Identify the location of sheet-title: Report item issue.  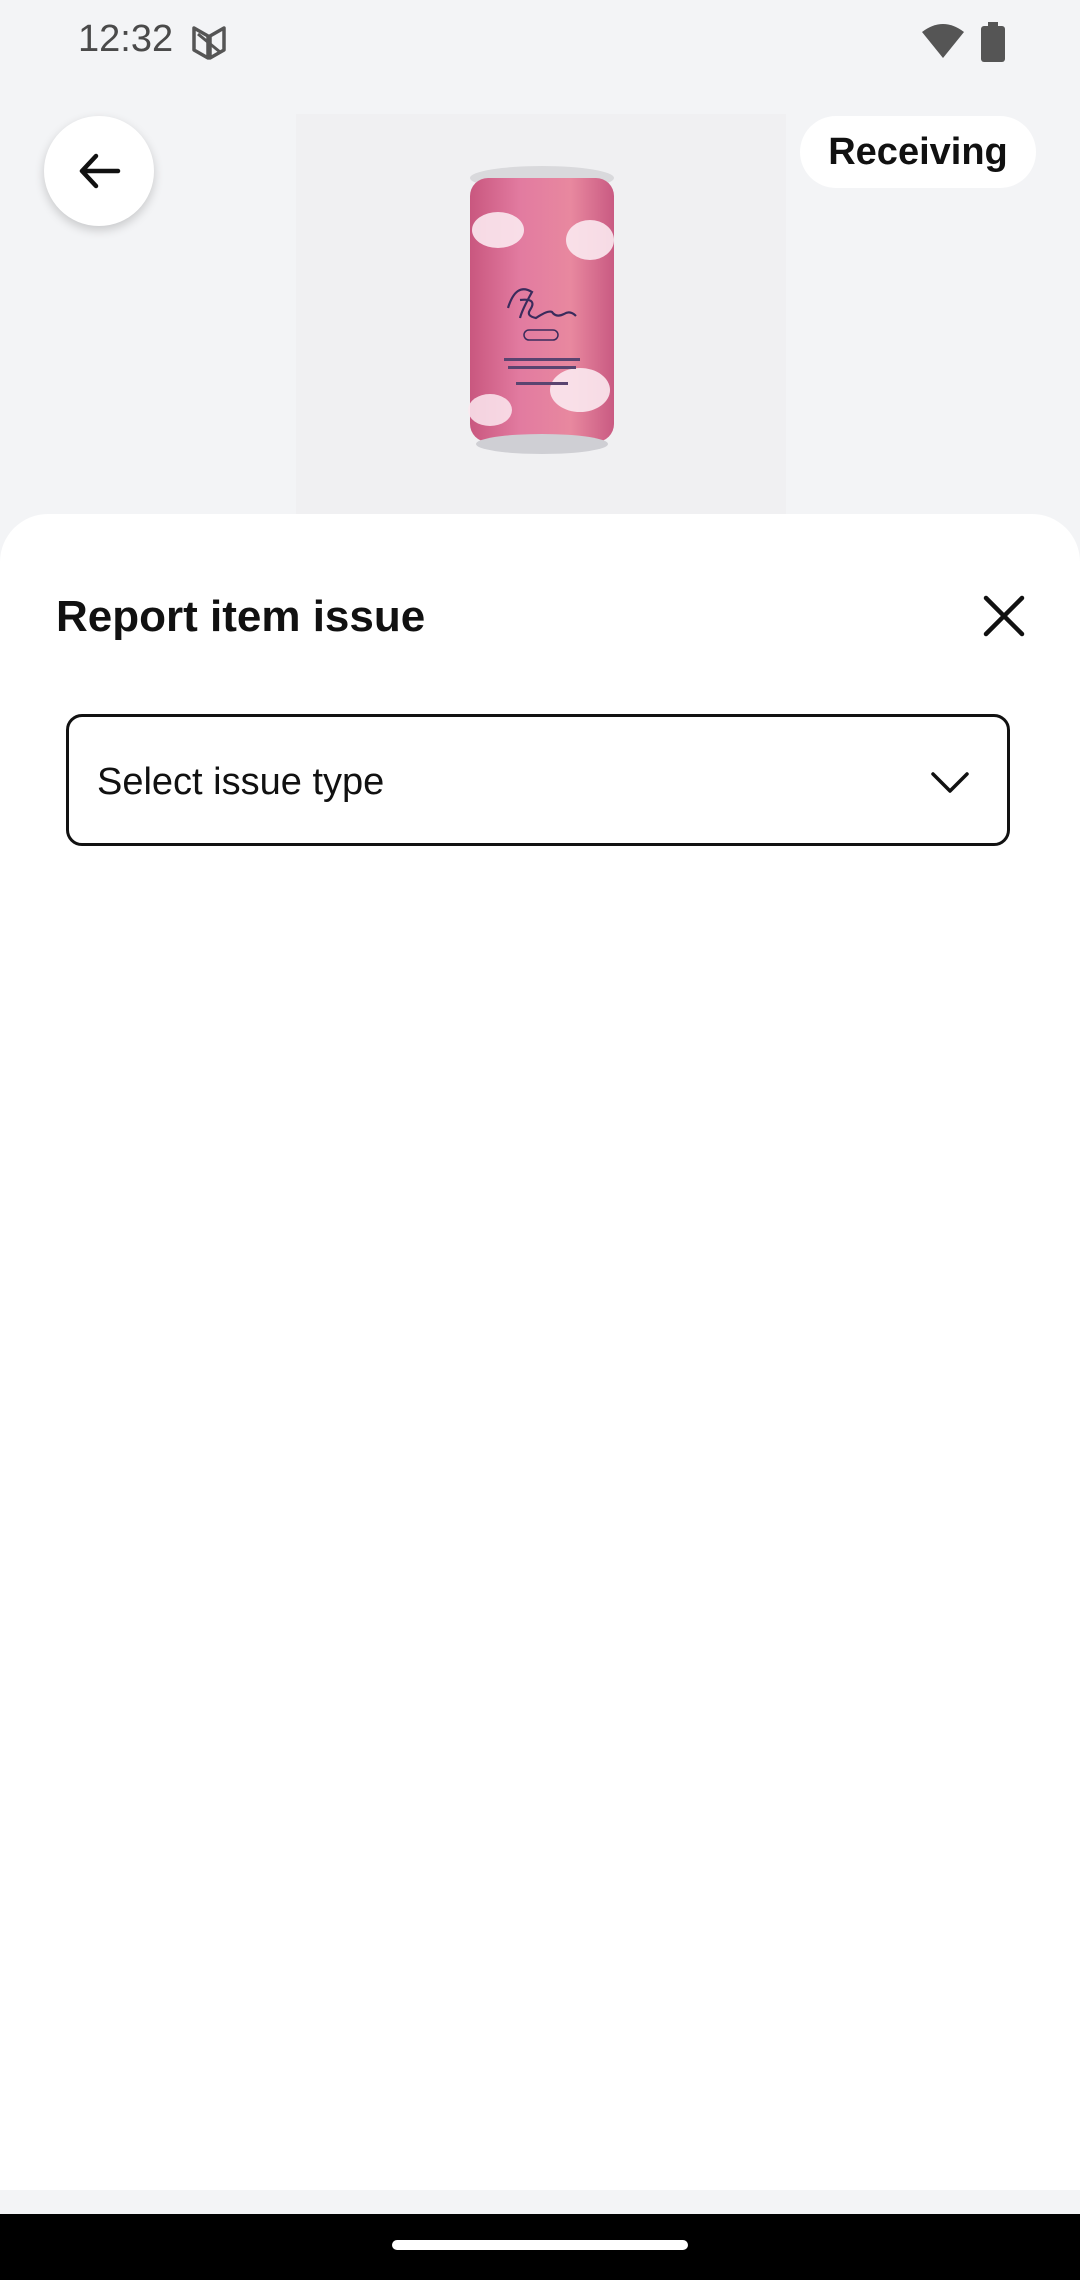
(241, 616).